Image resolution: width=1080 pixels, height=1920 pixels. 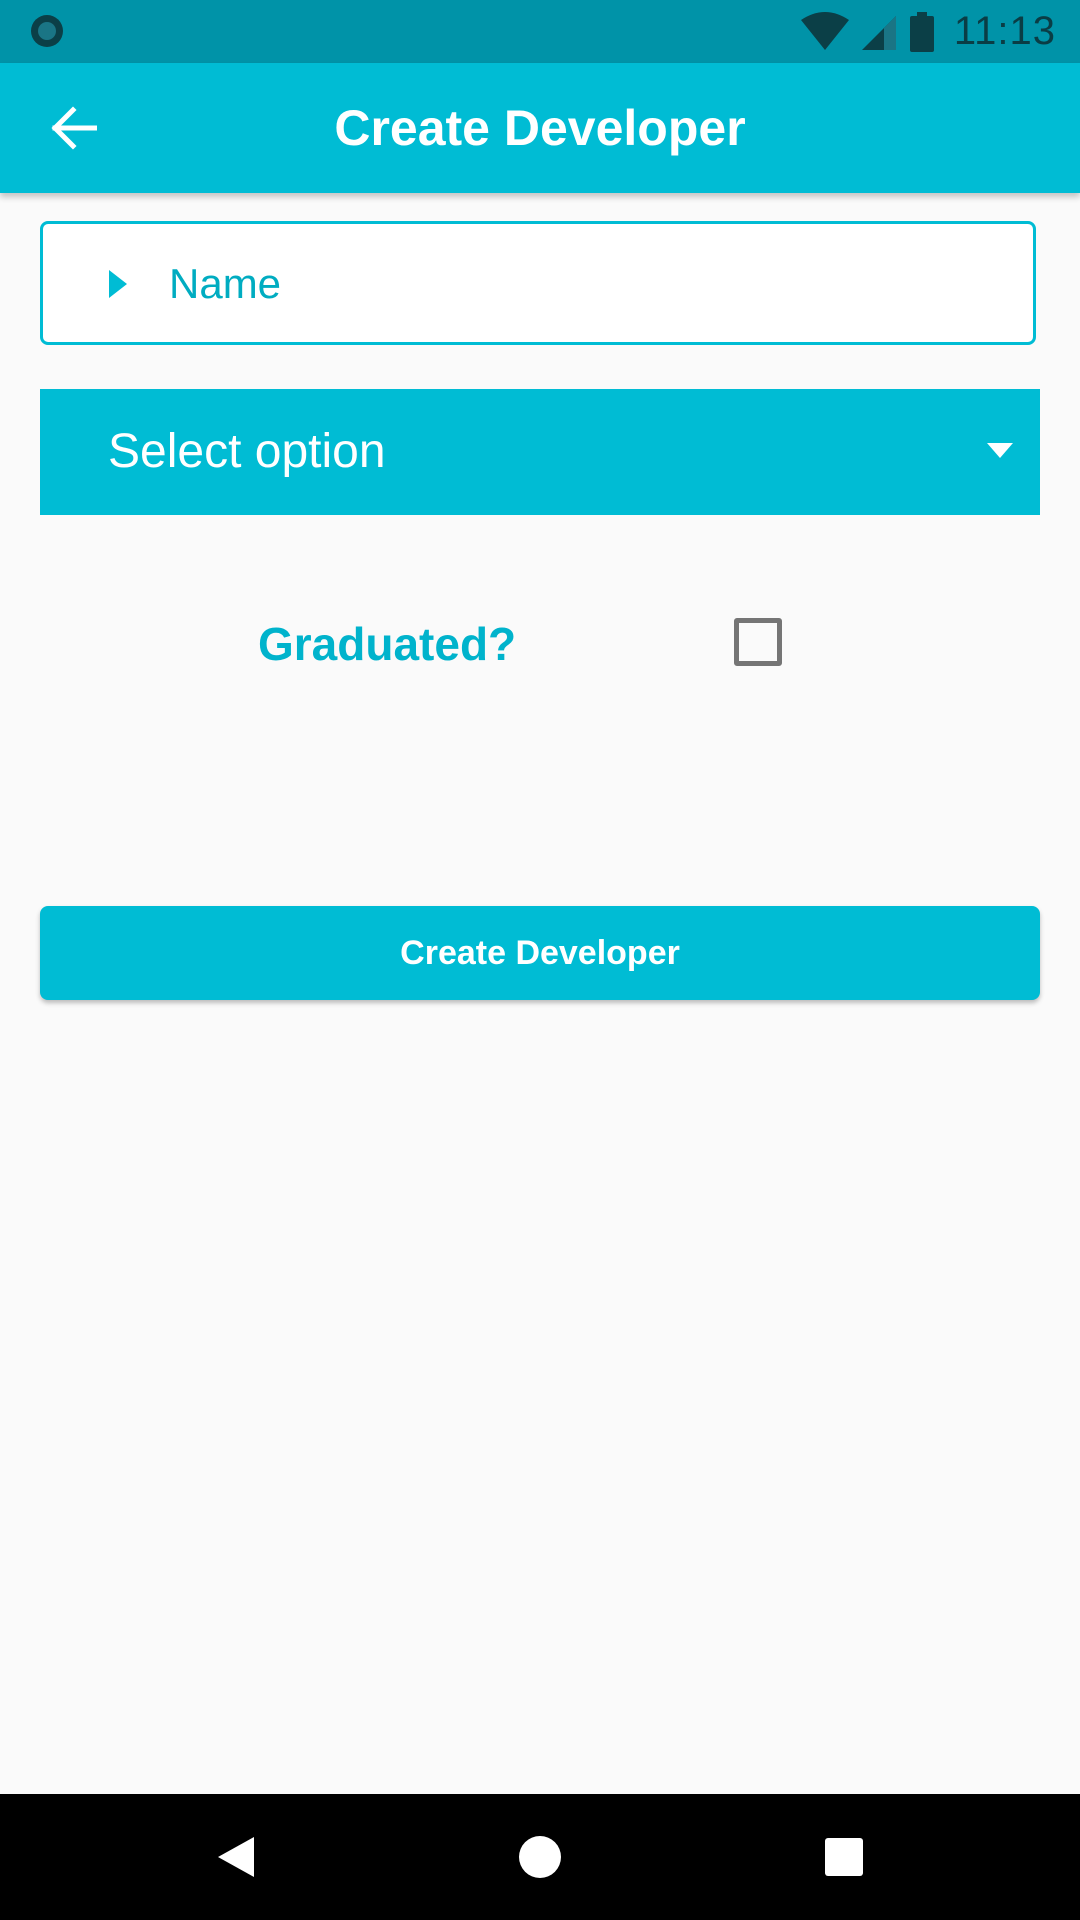 I want to click on recents-square-icon, so click(x=844, y=1857).